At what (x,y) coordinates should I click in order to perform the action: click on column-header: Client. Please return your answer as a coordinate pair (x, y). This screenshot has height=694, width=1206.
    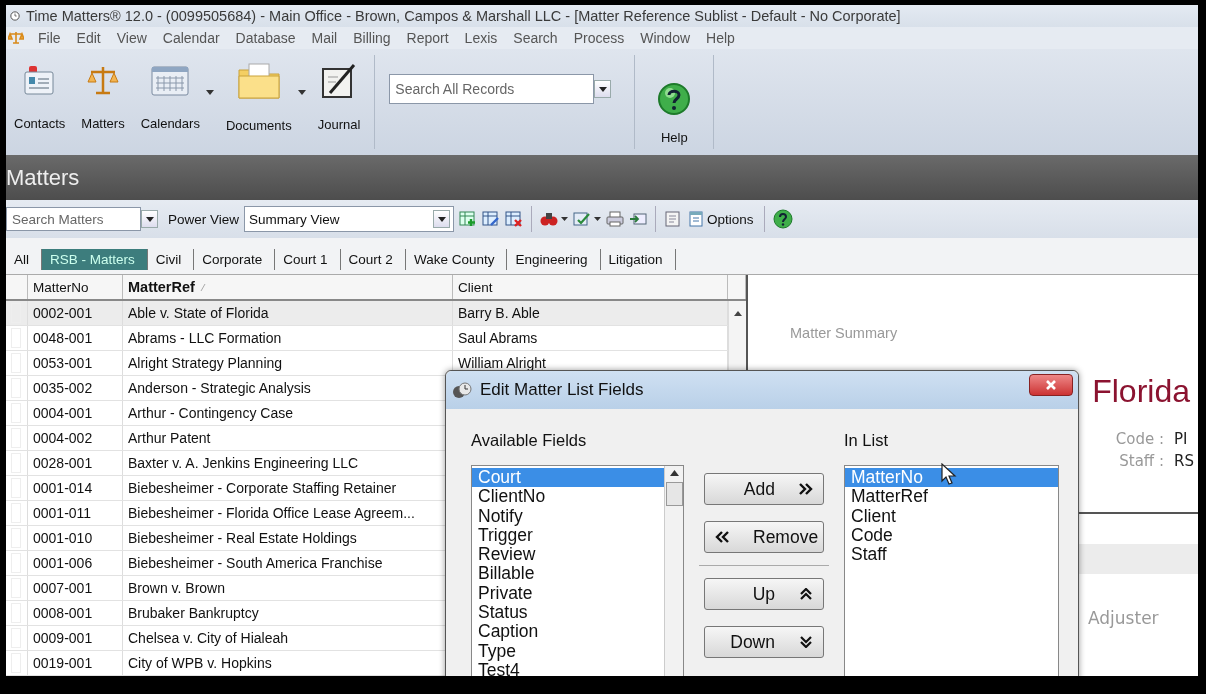
    Looking at the image, I should click on (590, 287).